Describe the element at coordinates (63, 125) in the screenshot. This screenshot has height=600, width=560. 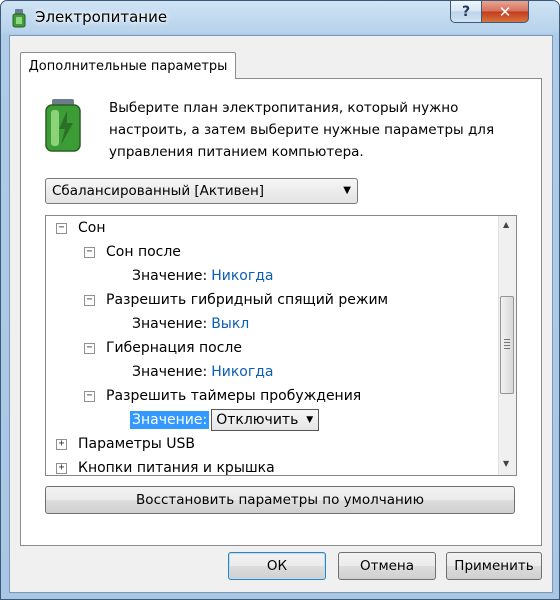
I see `battery-icon` at that location.